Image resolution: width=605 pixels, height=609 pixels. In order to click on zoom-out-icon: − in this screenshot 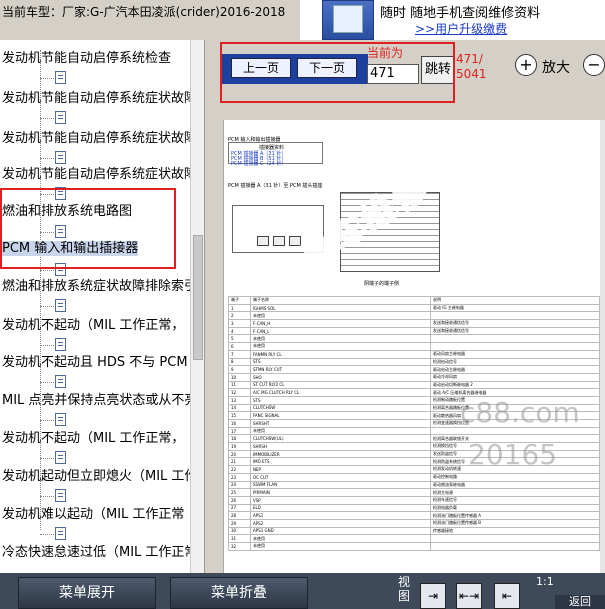, I will do `click(594, 65)`.